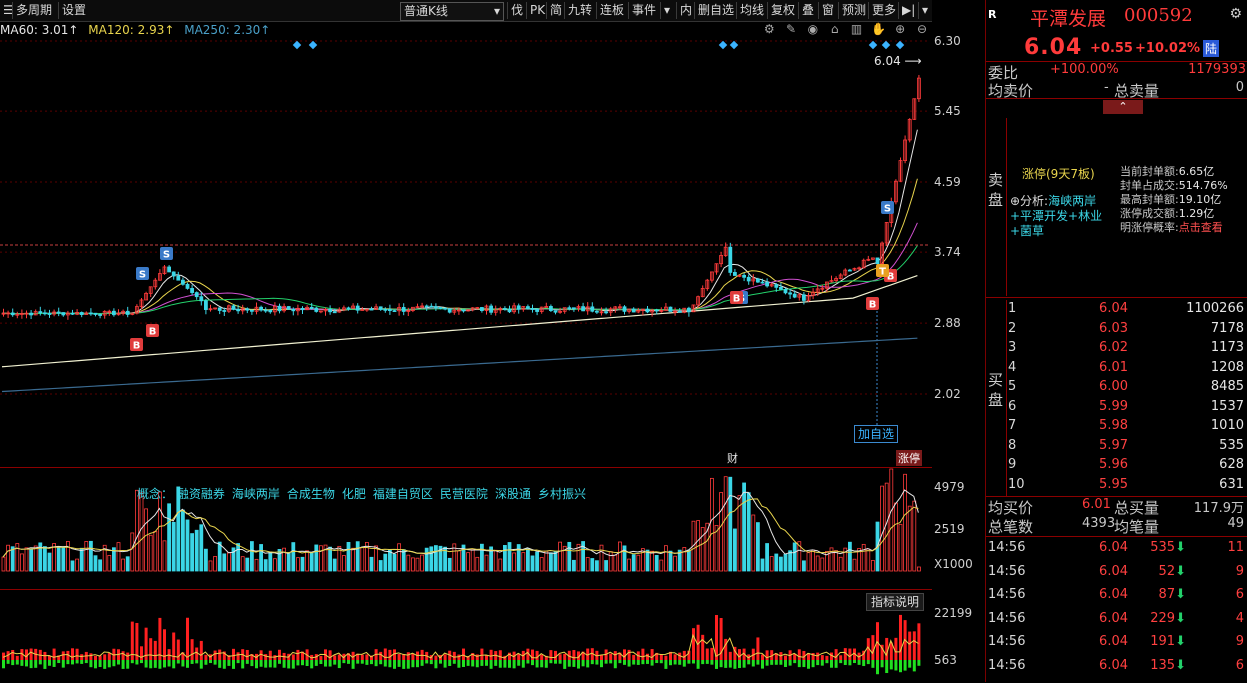 The width and height of the screenshot is (1247, 683). I want to click on bid-row: 2 6.03 7178, so click(1116, 328).